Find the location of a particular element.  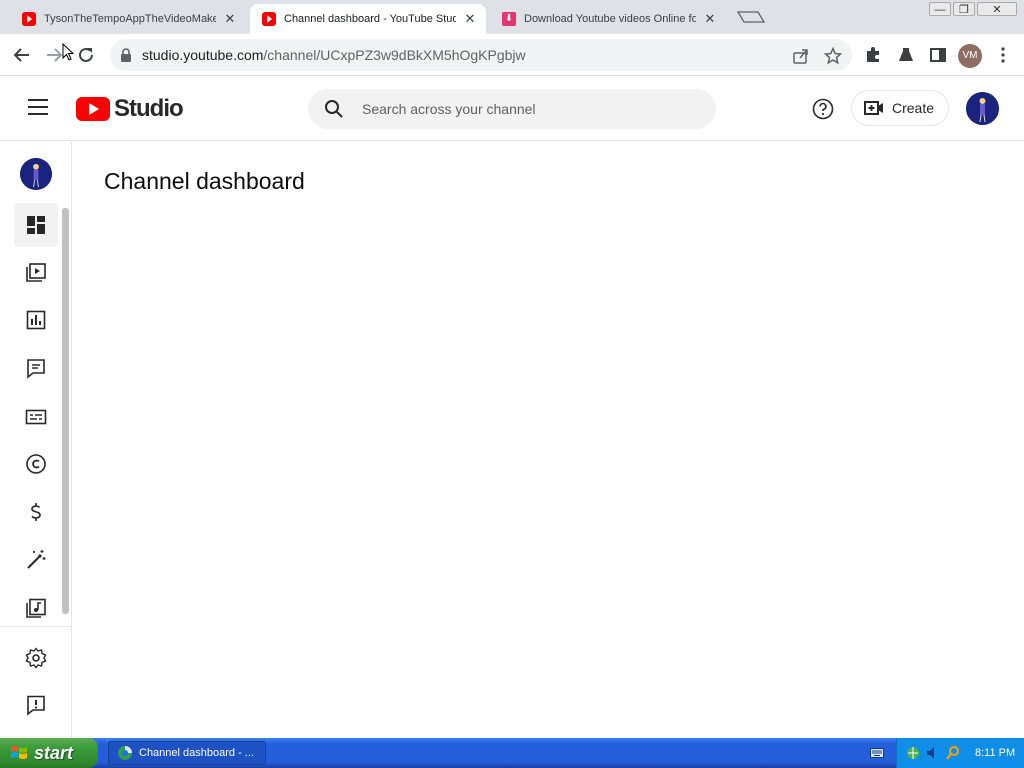

mouse-cursor-icon is located at coordinates (68, 52).